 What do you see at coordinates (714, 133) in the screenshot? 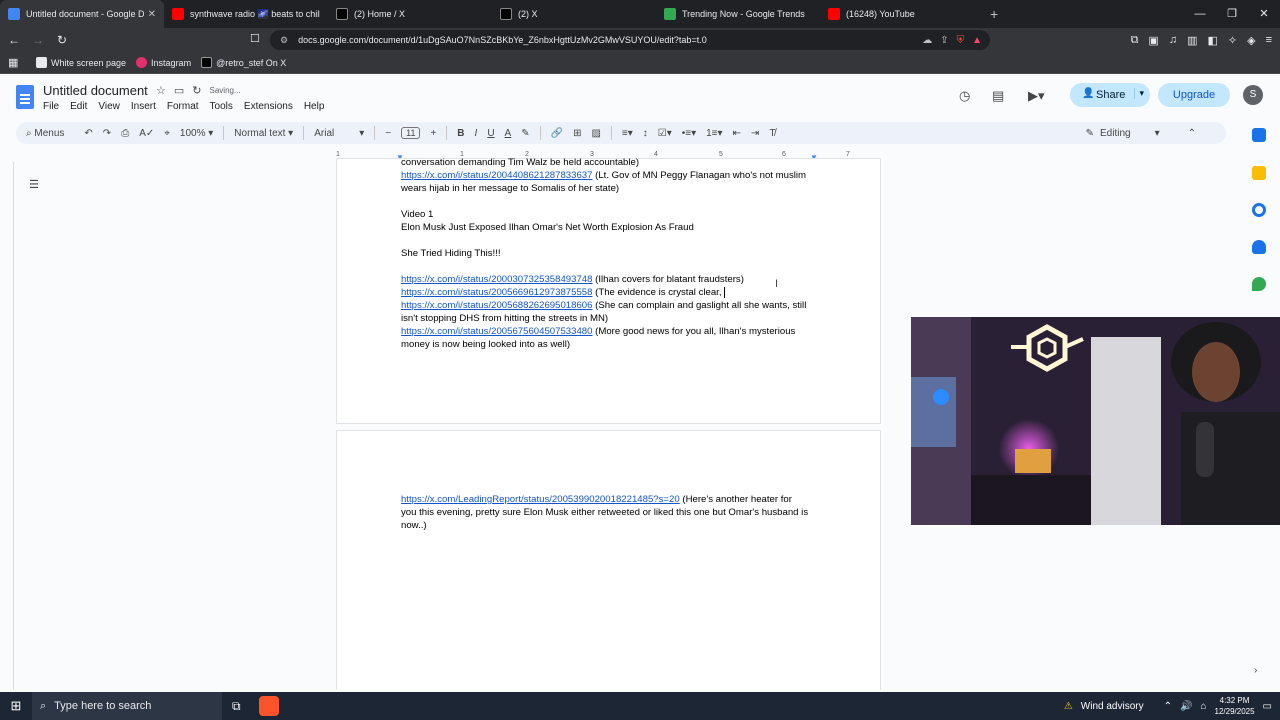
I see `numbered-list-icon: 1≡▾` at bounding box center [714, 133].